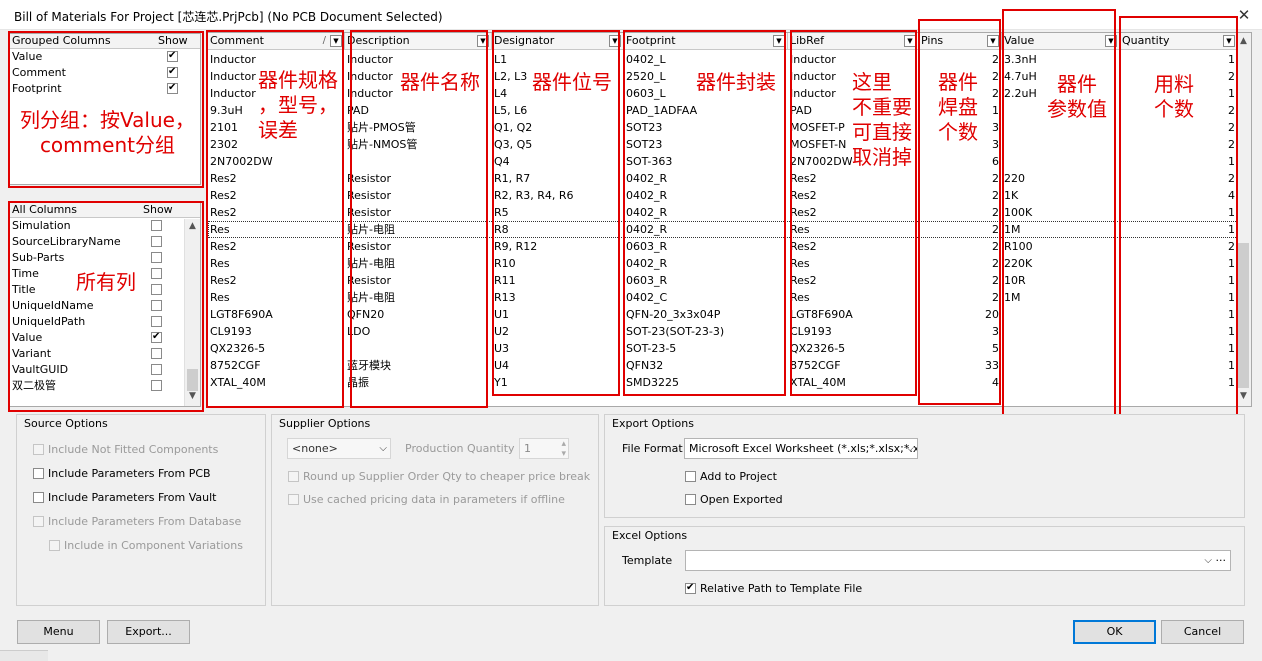  I want to click on column-list-item: UniqueIdName, so click(105, 306).